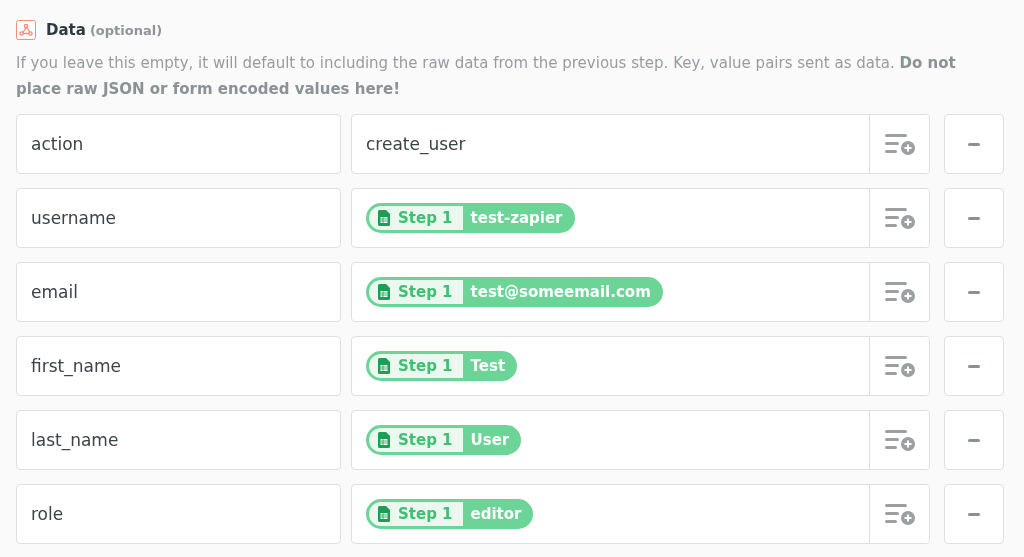 This screenshot has width=1024, height=557. Describe the element at coordinates (488, 366) in the screenshot. I see `token-value: Test` at that location.